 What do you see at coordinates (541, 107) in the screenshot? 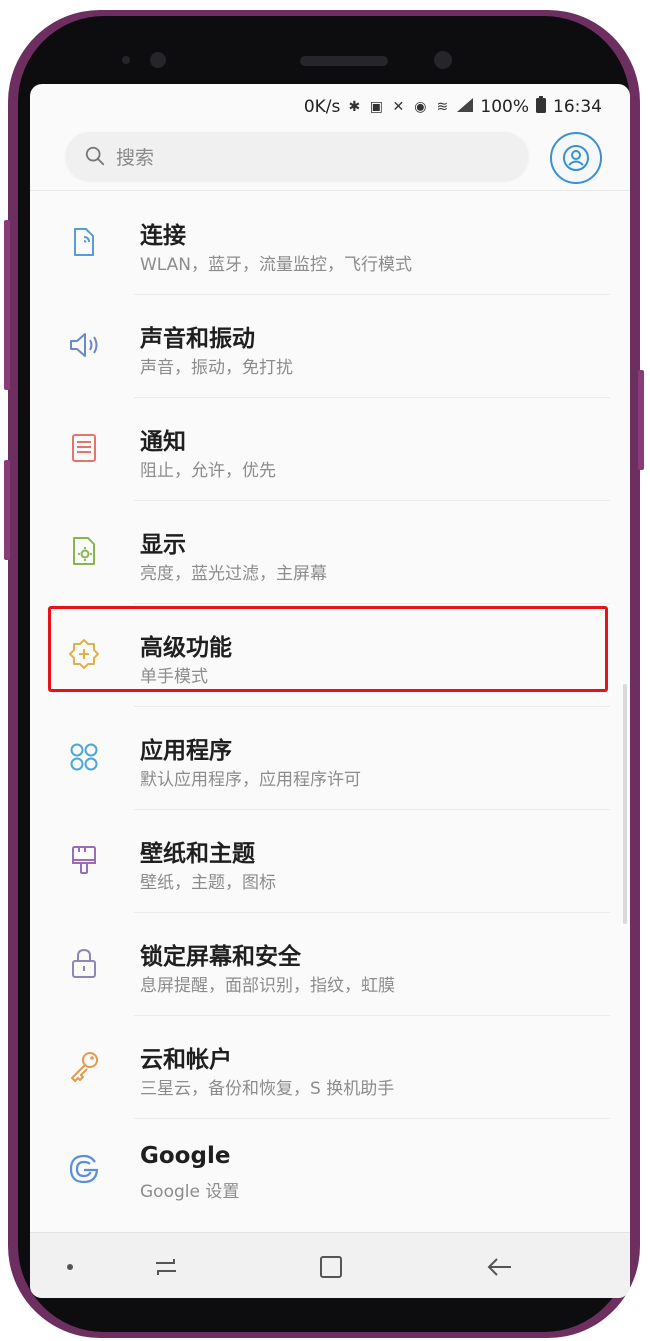
I see `battery-icon` at bounding box center [541, 107].